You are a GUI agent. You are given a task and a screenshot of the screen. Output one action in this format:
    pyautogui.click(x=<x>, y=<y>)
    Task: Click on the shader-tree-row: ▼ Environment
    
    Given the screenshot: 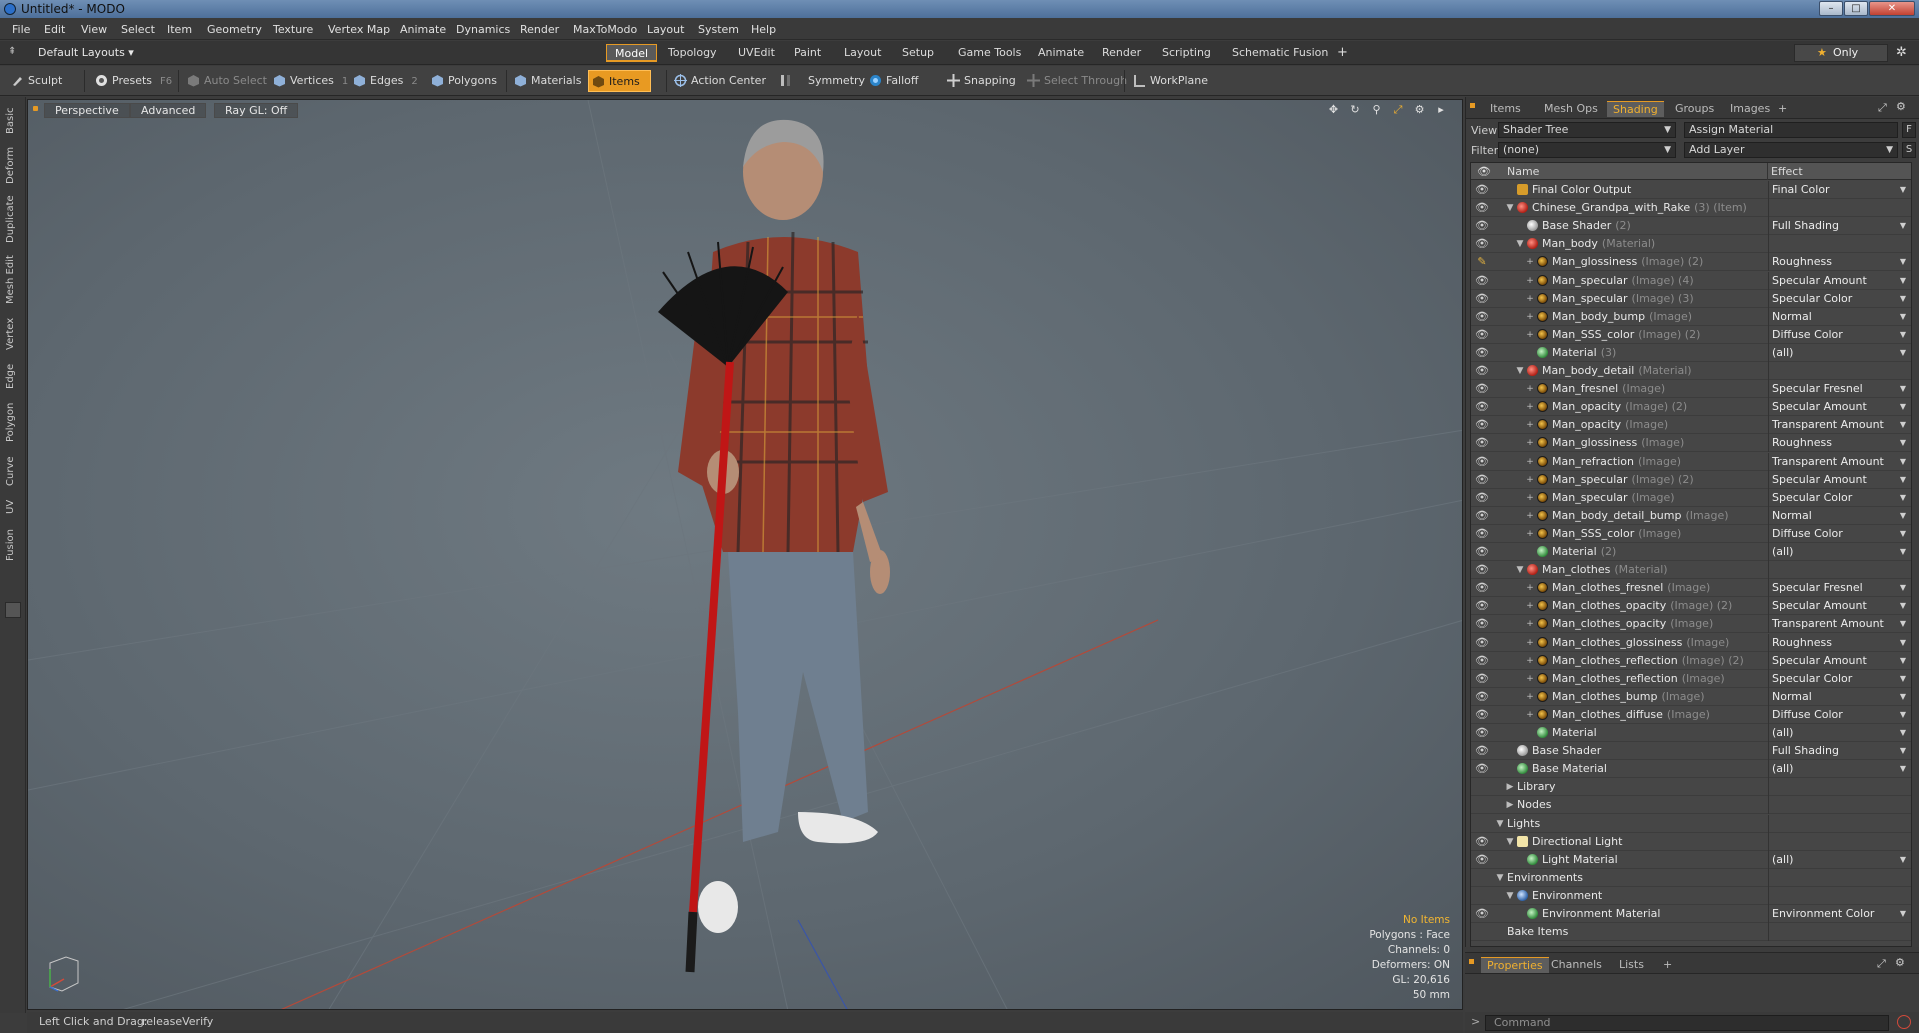 What is the action you would take?
    pyautogui.click(x=1691, y=895)
    